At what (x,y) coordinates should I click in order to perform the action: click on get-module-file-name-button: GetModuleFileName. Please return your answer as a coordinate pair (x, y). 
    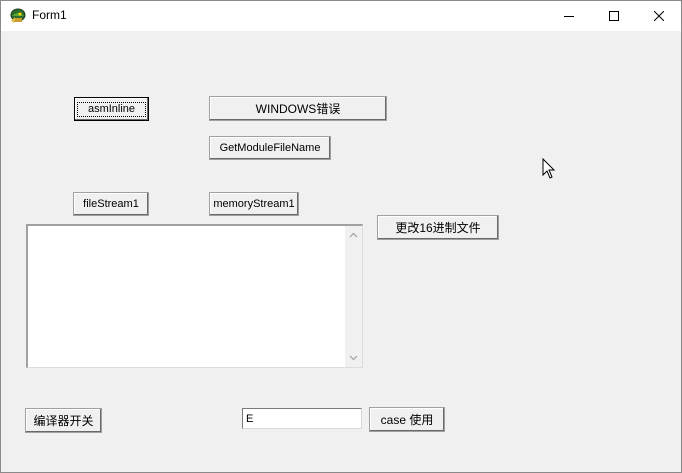
    Looking at the image, I should click on (270, 148).